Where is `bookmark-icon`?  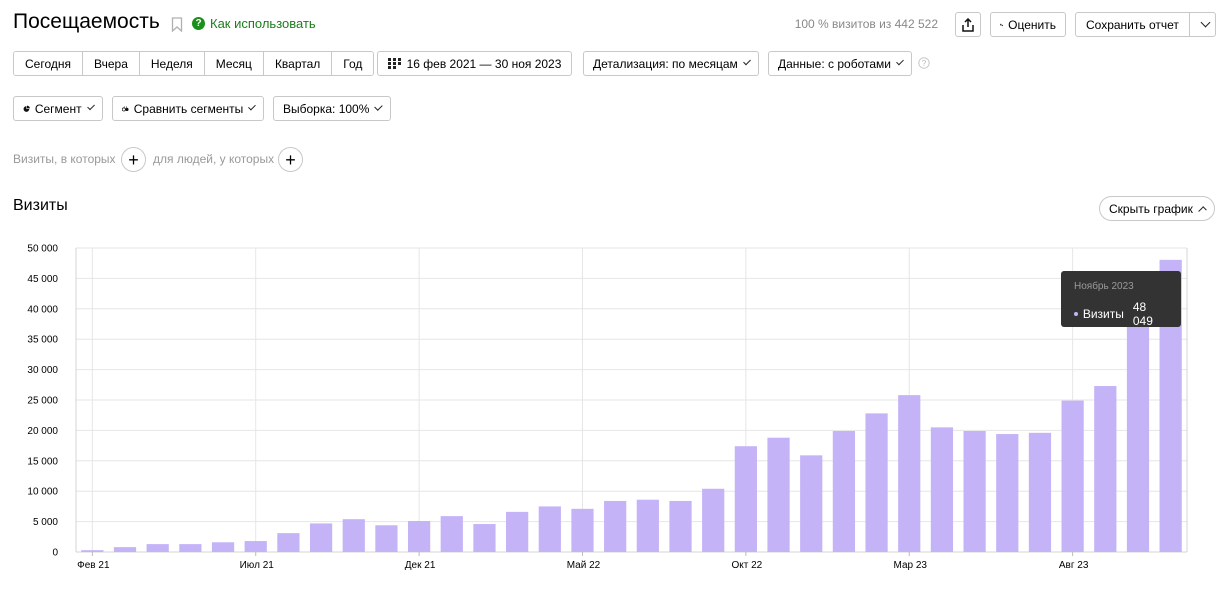 bookmark-icon is located at coordinates (177, 24).